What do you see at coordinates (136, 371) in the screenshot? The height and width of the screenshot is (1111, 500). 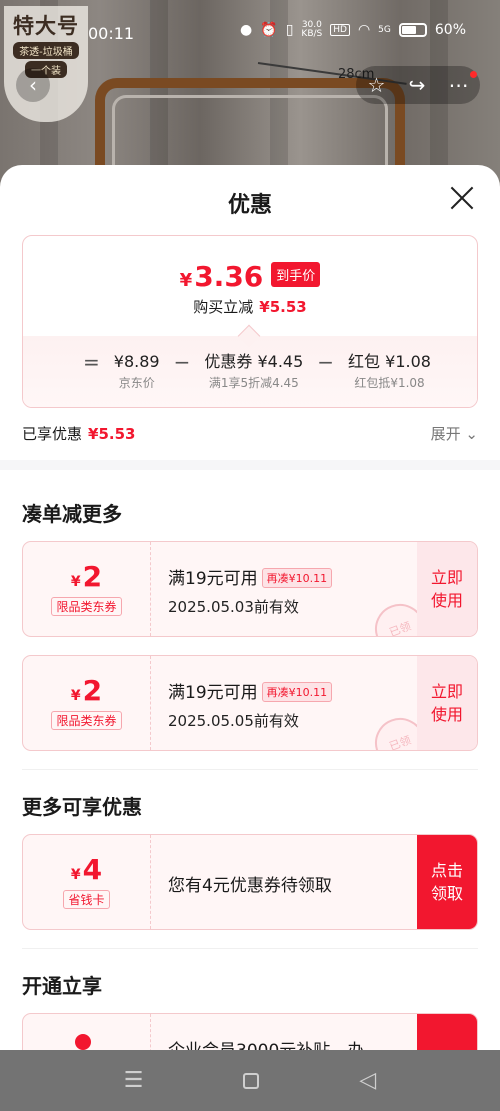 I see `calc-item-jd-price: ¥8.89 京东价` at bounding box center [136, 371].